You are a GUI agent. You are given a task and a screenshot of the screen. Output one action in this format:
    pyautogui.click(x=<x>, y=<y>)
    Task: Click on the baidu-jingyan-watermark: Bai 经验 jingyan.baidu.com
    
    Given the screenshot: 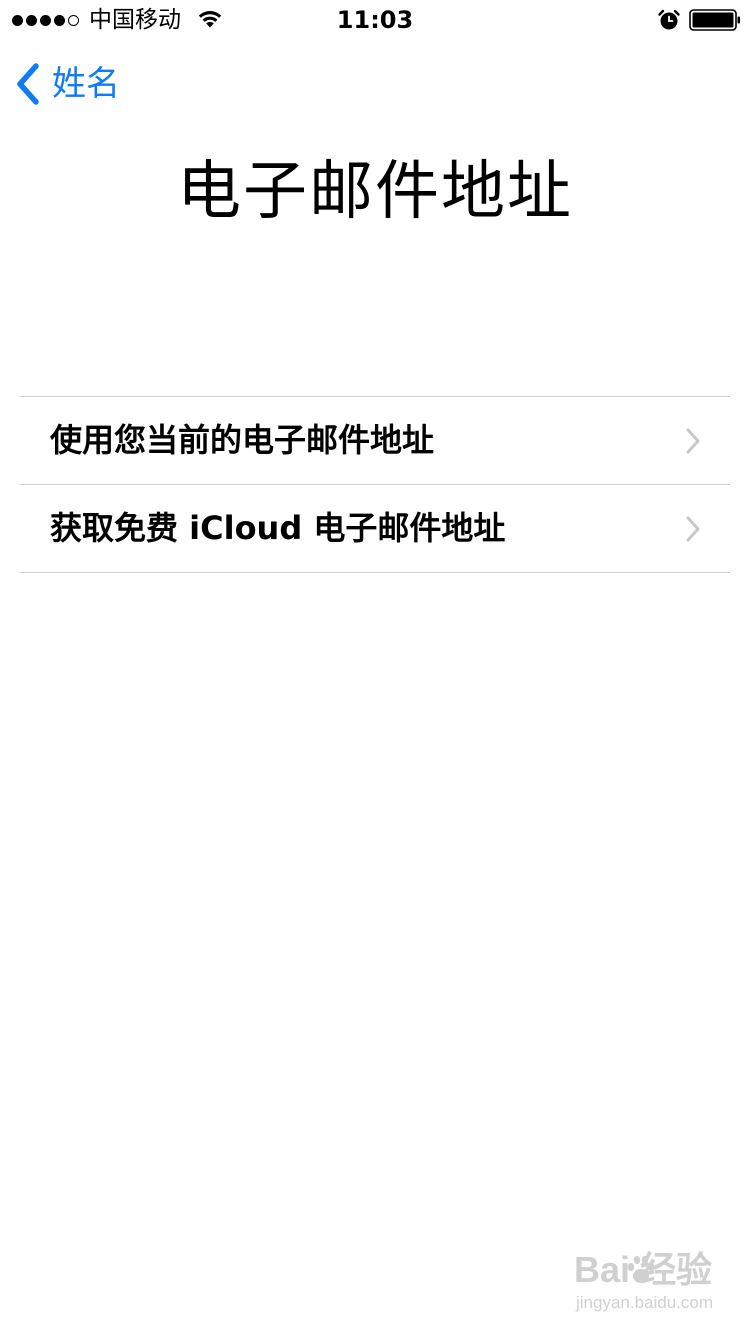 What is the action you would take?
    pyautogui.click(x=643, y=1283)
    